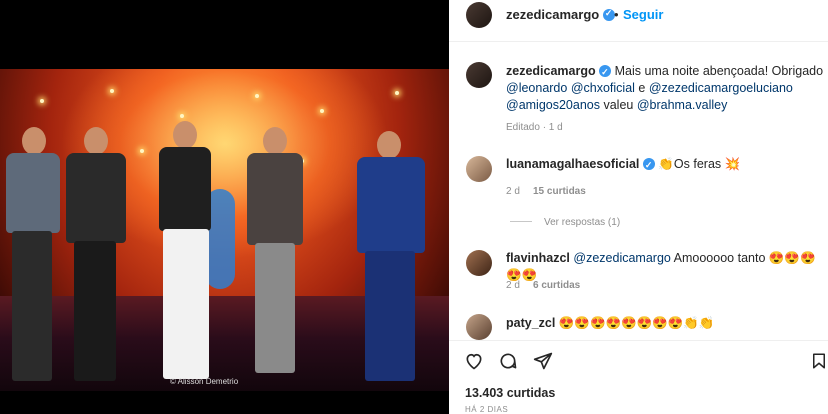  What do you see at coordinates (699, 164) in the screenshot?
I see `comment-text: 👏Os feras 💥` at bounding box center [699, 164].